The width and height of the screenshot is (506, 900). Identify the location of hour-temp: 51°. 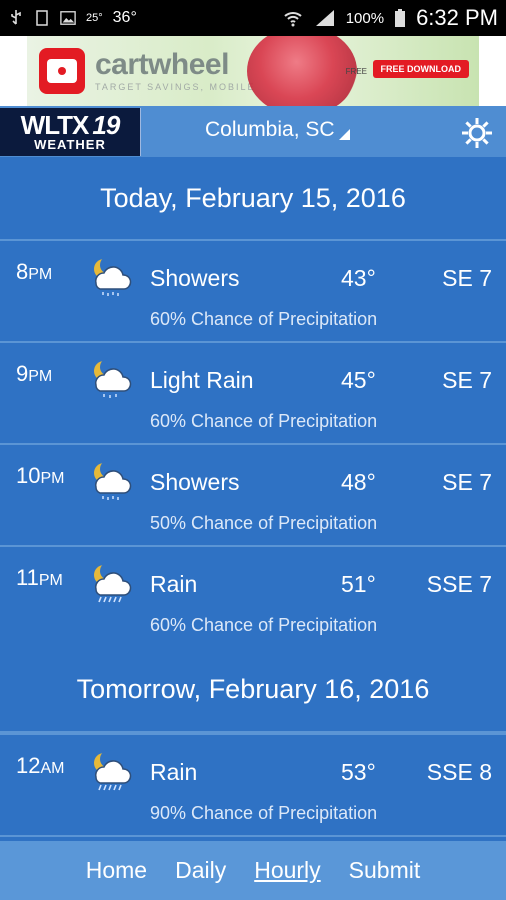
(358, 584).